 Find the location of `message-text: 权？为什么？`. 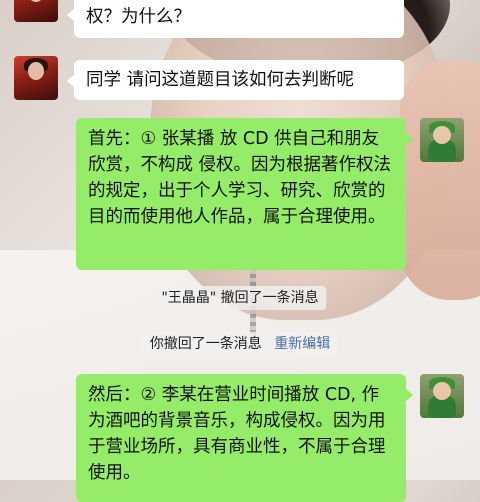

message-text: 权？为什么？ is located at coordinates (138, 17).